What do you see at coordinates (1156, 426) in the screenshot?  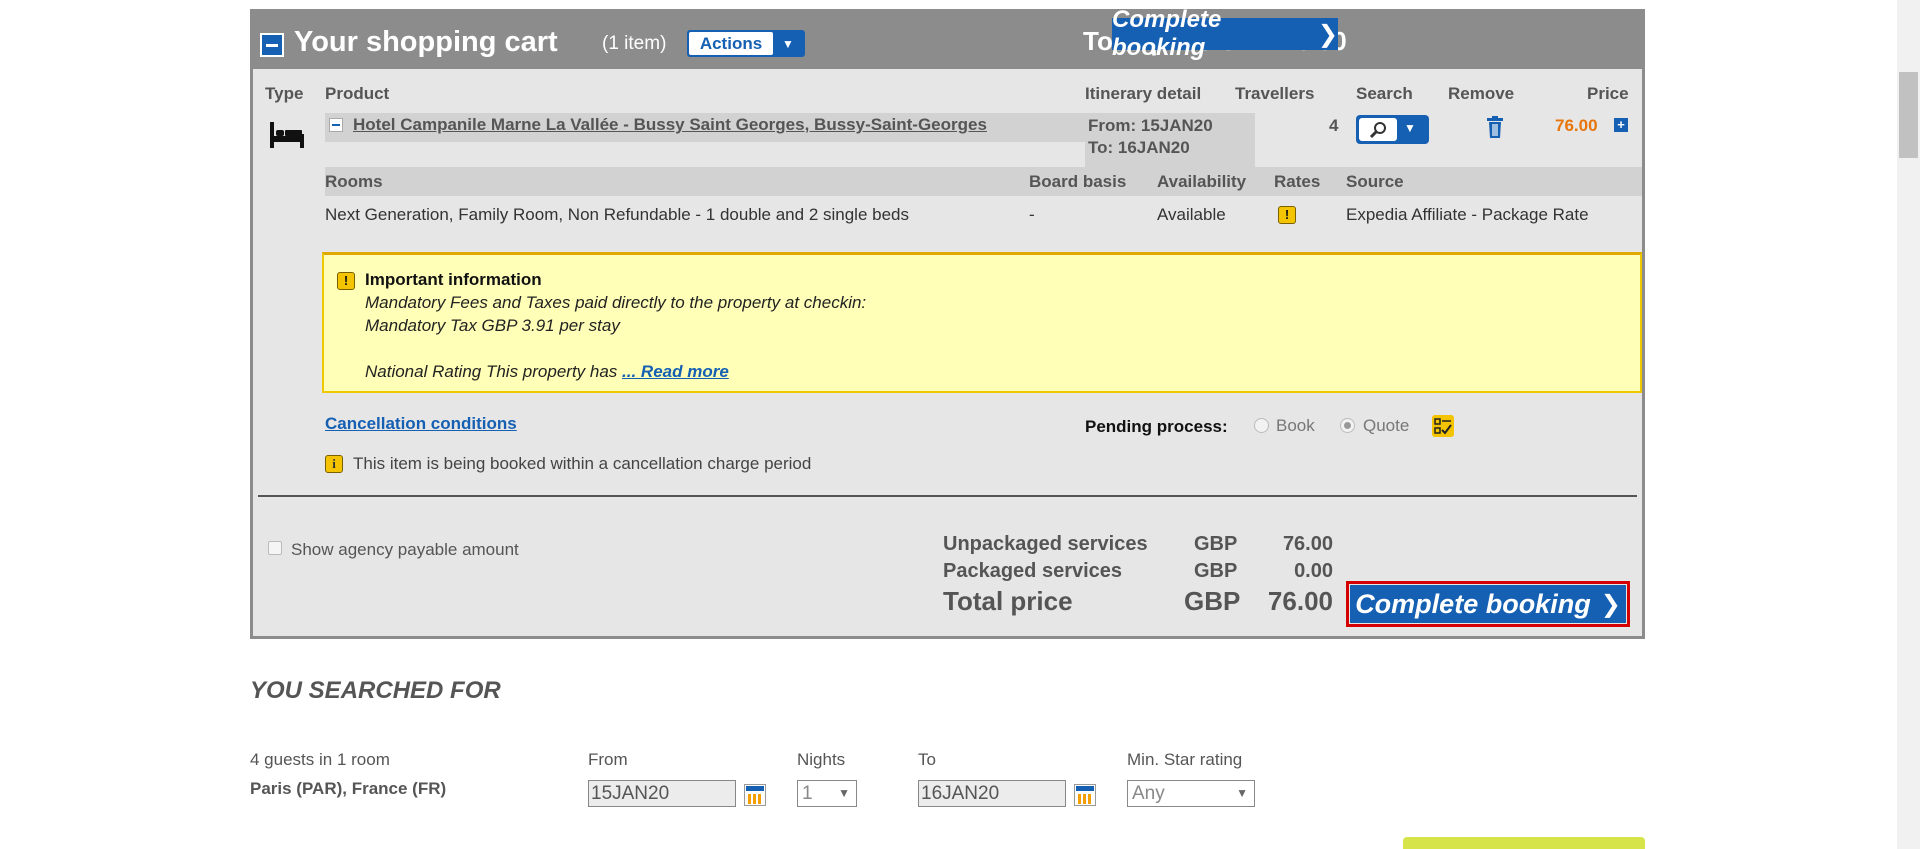 I see `pending-process-label: Pending process:` at bounding box center [1156, 426].